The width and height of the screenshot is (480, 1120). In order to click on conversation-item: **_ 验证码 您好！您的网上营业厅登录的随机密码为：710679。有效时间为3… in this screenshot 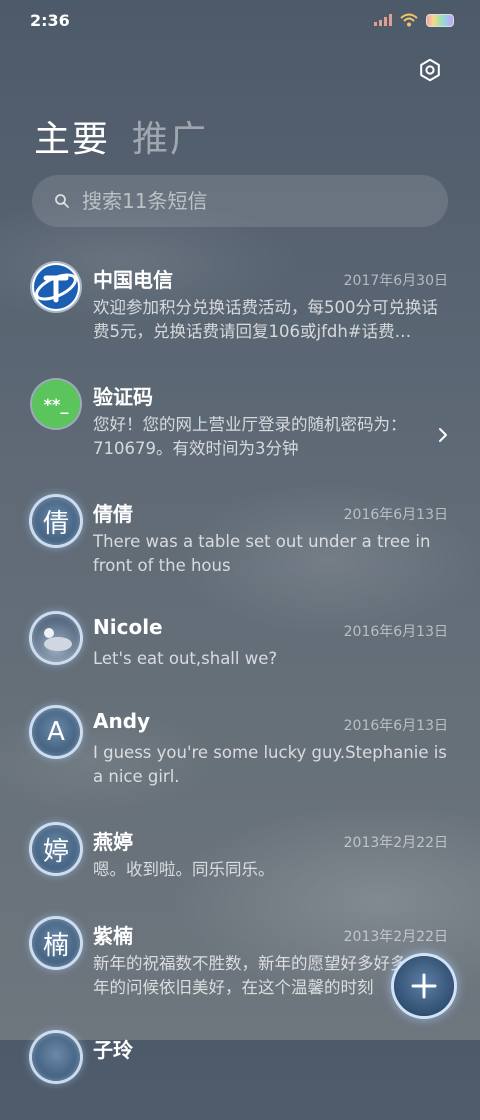, I will do `click(240, 412)`.